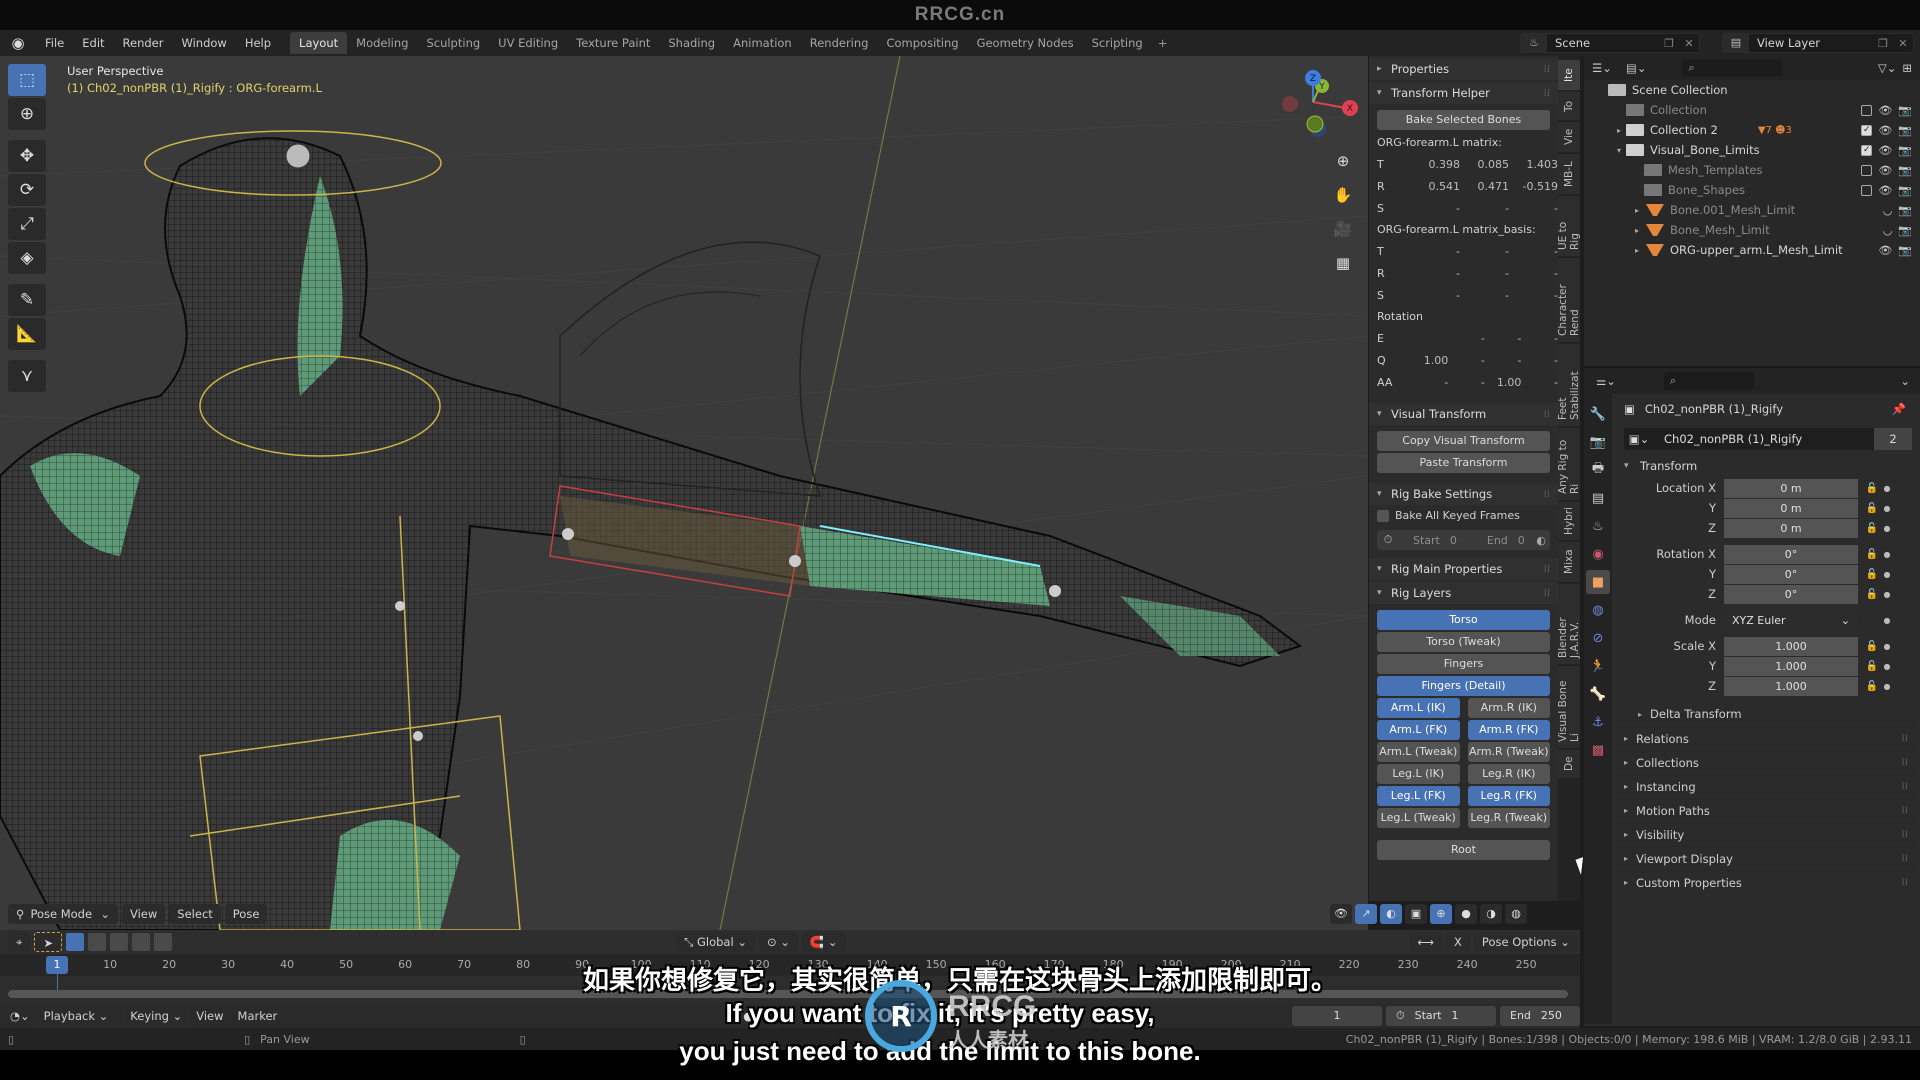 Image resolution: width=1920 pixels, height=1080 pixels. I want to click on eye-closed-icon: ◡, so click(1888, 210).